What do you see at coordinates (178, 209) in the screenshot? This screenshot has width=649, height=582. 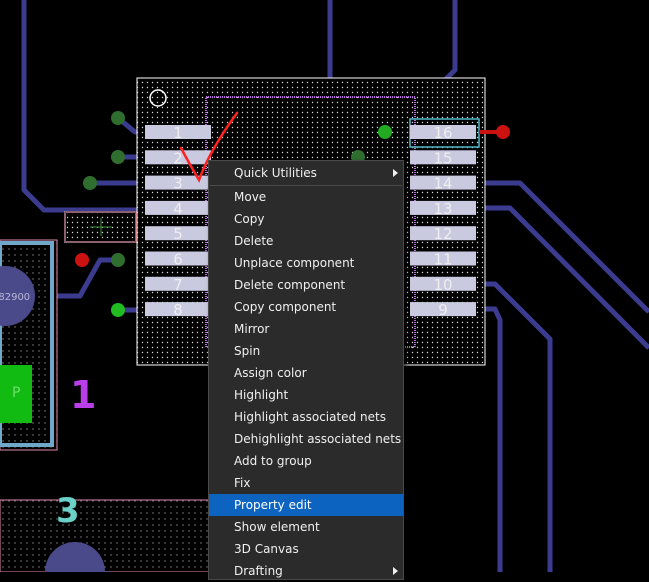 I see `left-pin-label: 4` at bounding box center [178, 209].